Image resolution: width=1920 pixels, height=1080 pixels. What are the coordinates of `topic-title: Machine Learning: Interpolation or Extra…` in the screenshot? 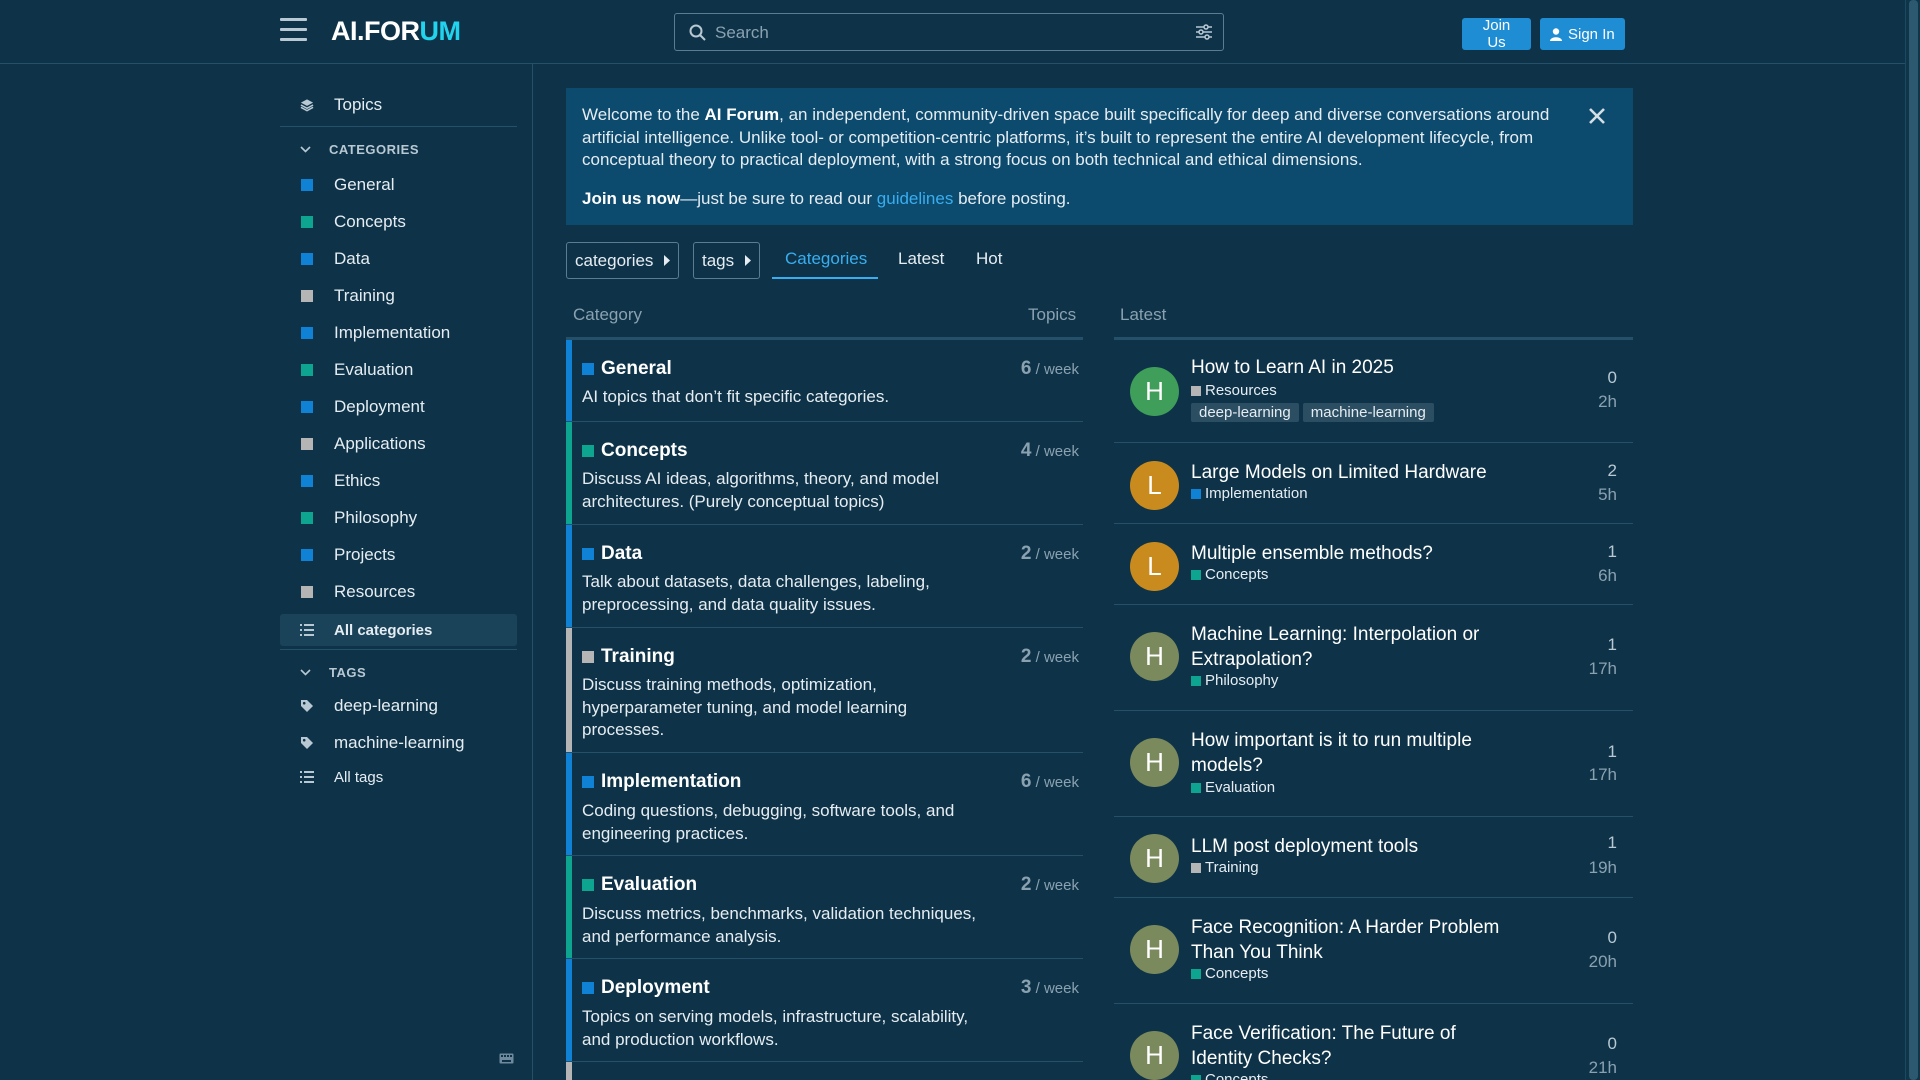 It's located at (1356, 647).